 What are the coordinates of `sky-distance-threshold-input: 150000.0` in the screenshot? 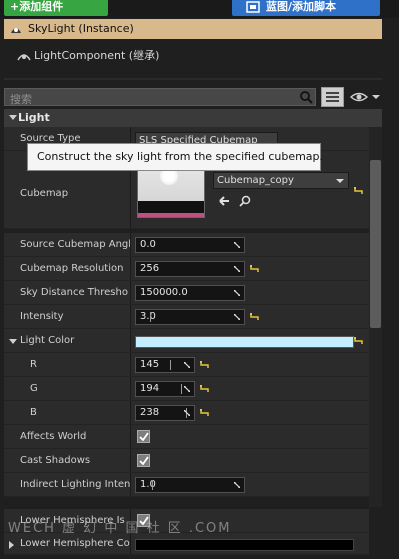 It's located at (190, 293).